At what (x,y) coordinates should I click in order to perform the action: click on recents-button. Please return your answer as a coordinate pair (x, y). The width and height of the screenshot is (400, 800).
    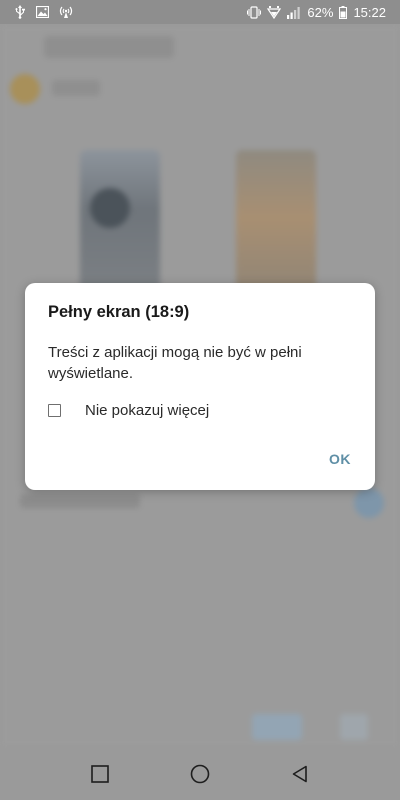
    Looking at the image, I should click on (100, 774).